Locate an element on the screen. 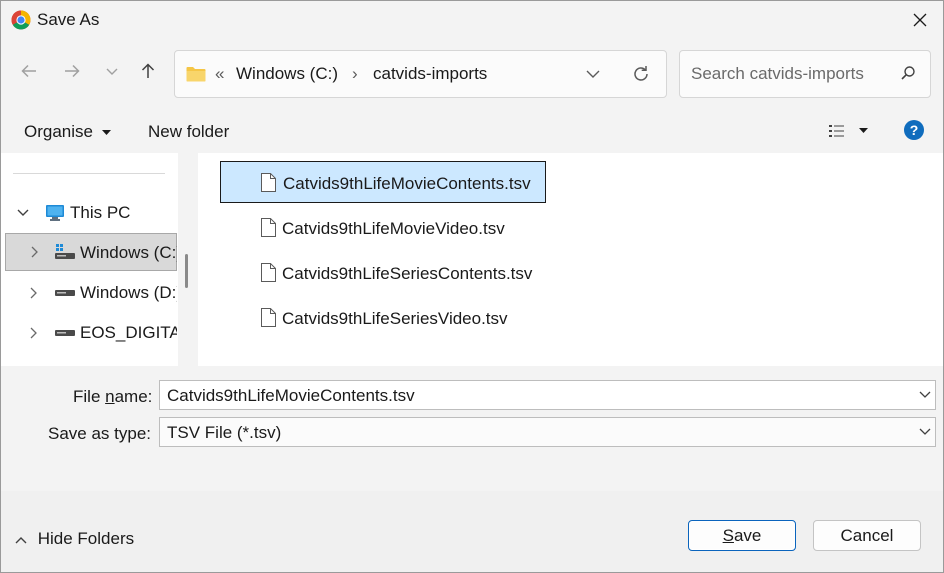  file-item: Catvids9thLifeMovieVideo.tsv is located at coordinates (383, 228).